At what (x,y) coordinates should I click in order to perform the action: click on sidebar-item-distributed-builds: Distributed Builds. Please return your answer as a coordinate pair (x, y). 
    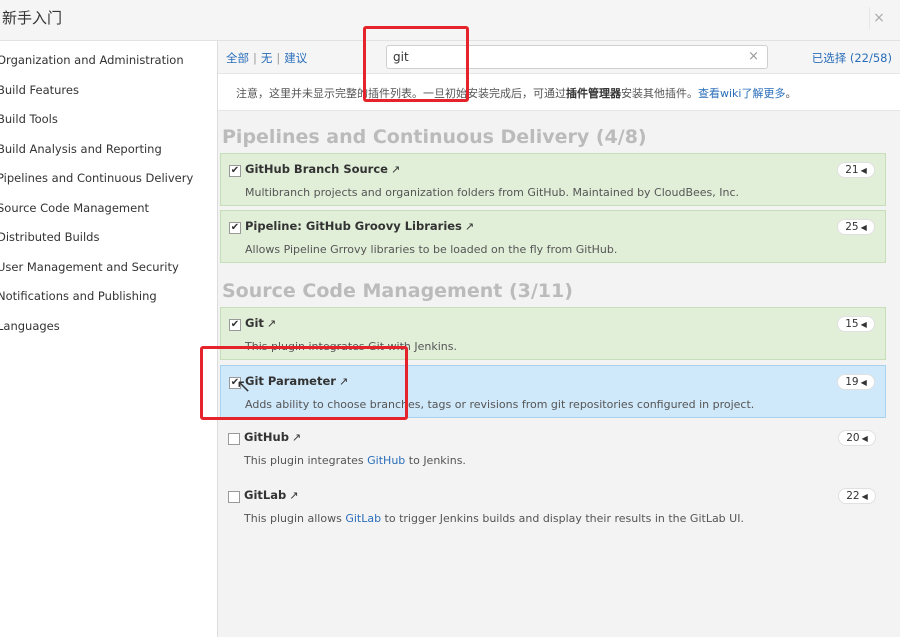
    Looking at the image, I should click on (108, 238).